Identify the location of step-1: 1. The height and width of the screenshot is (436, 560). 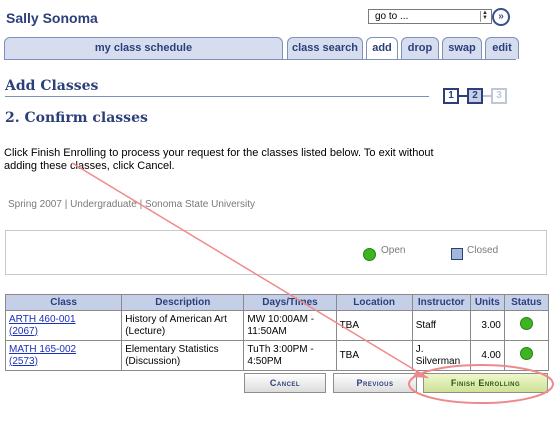
(451, 96).